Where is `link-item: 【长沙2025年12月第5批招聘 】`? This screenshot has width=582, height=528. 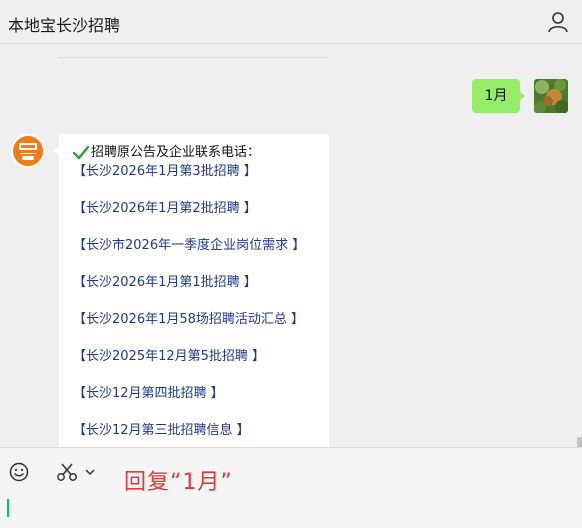 link-item: 【长沙2025年12月第5批招聘 】 is located at coordinates (196, 357).